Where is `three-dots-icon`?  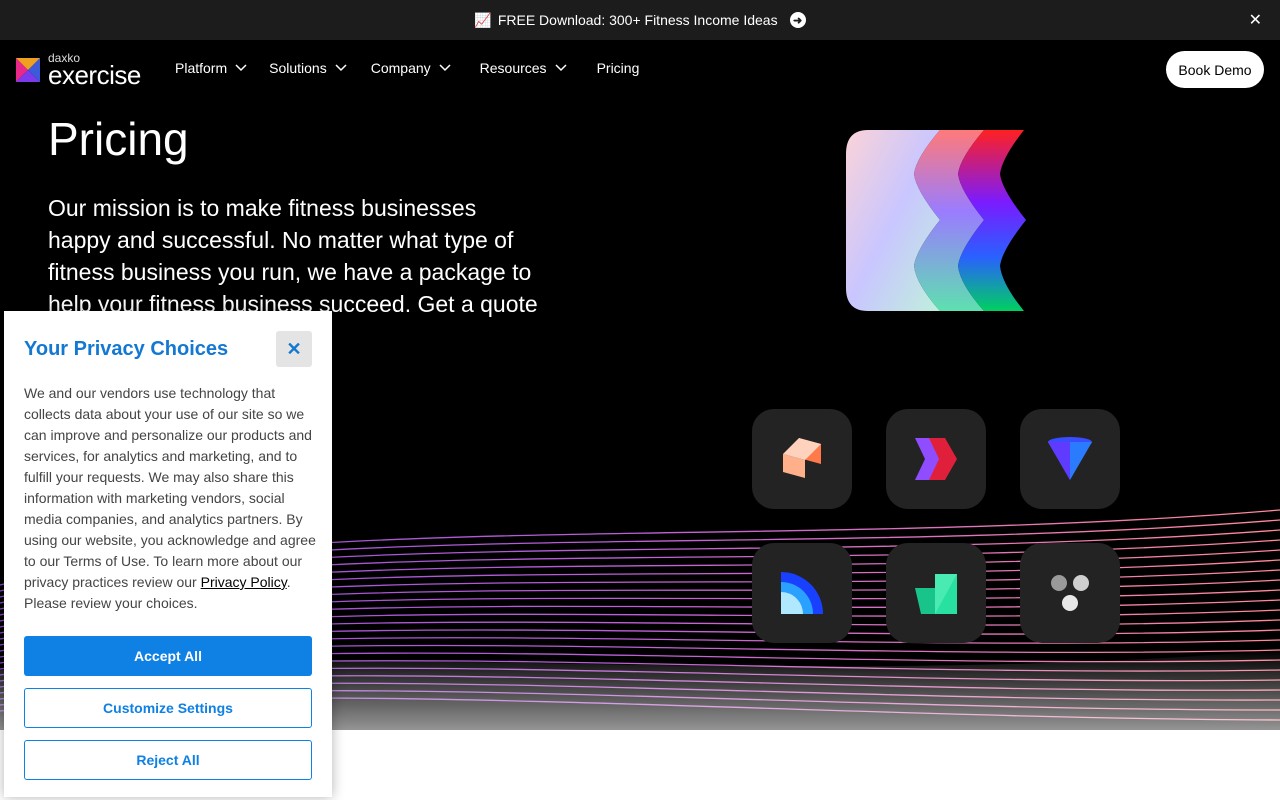 three-dots-icon is located at coordinates (1070, 593).